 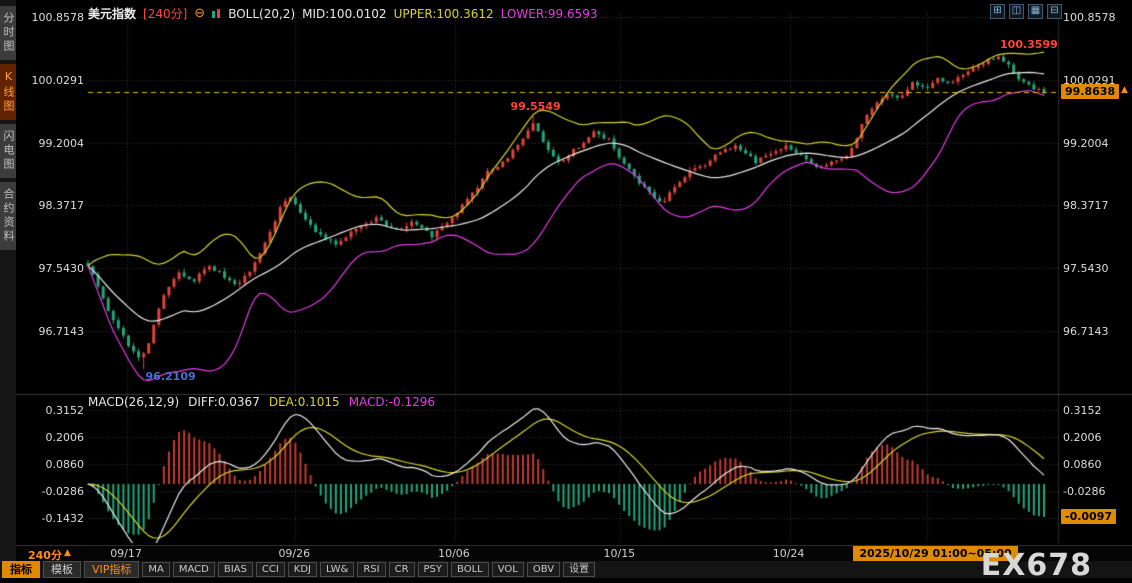 What do you see at coordinates (270, 569) in the screenshot?
I see `indicator-button-cci: CCI` at bounding box center [270, 569].